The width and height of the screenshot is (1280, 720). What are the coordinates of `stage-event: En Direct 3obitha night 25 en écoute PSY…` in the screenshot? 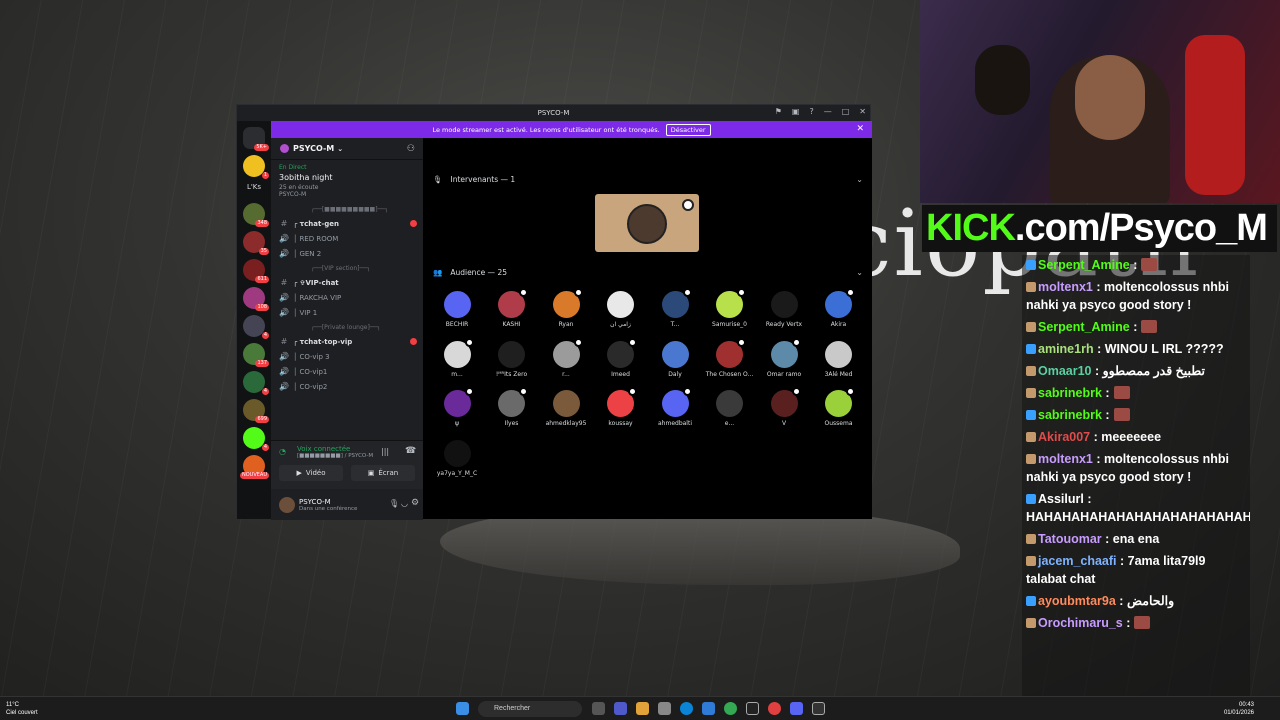 It's located at (347, 181).